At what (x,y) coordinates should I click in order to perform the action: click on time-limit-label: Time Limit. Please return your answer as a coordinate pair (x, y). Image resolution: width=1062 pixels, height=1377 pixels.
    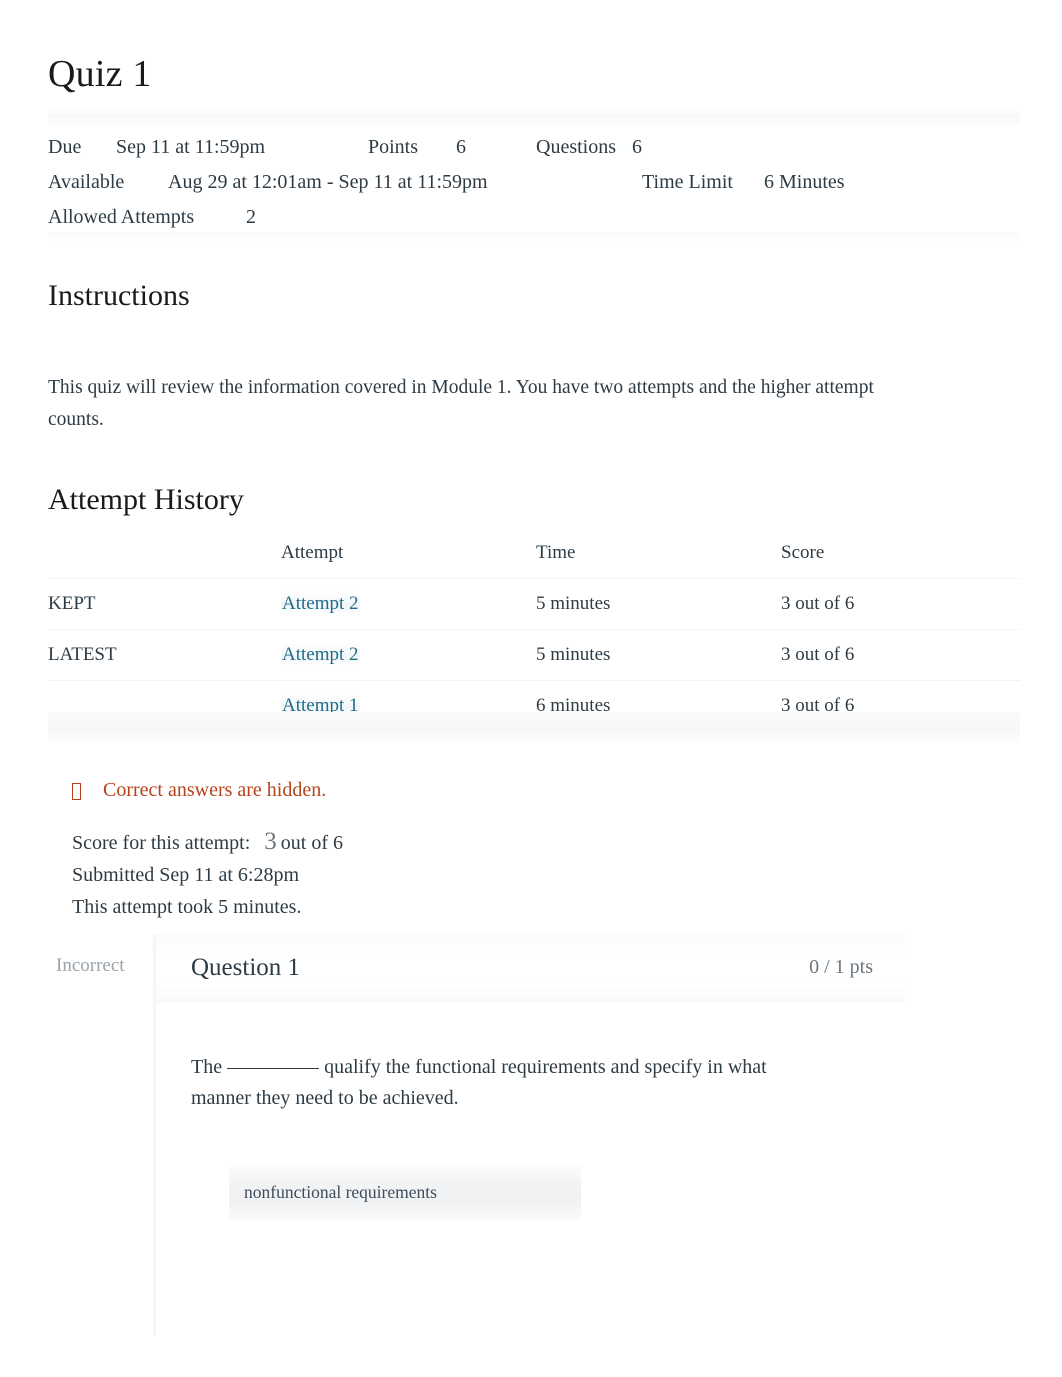
    Looking at the image, I should click on (687, 182).